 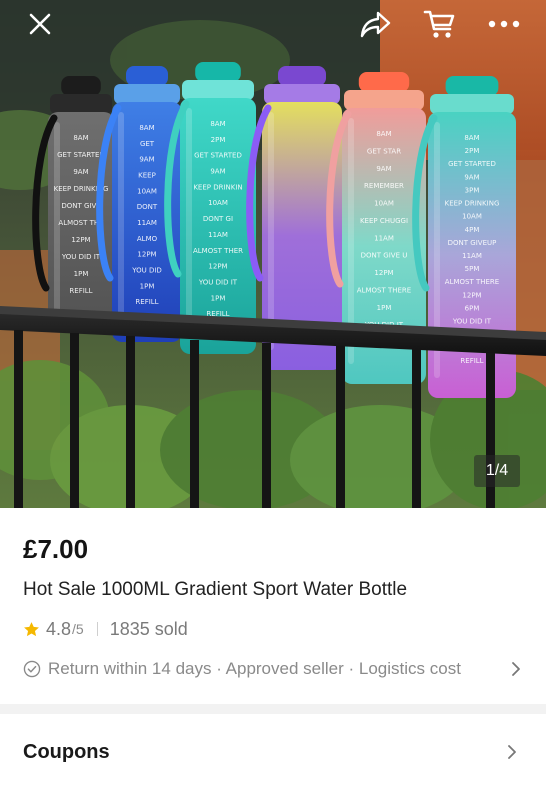 I want to click on rating-row: 4.8 /5 1835 sold, so click(x=105, y=629).